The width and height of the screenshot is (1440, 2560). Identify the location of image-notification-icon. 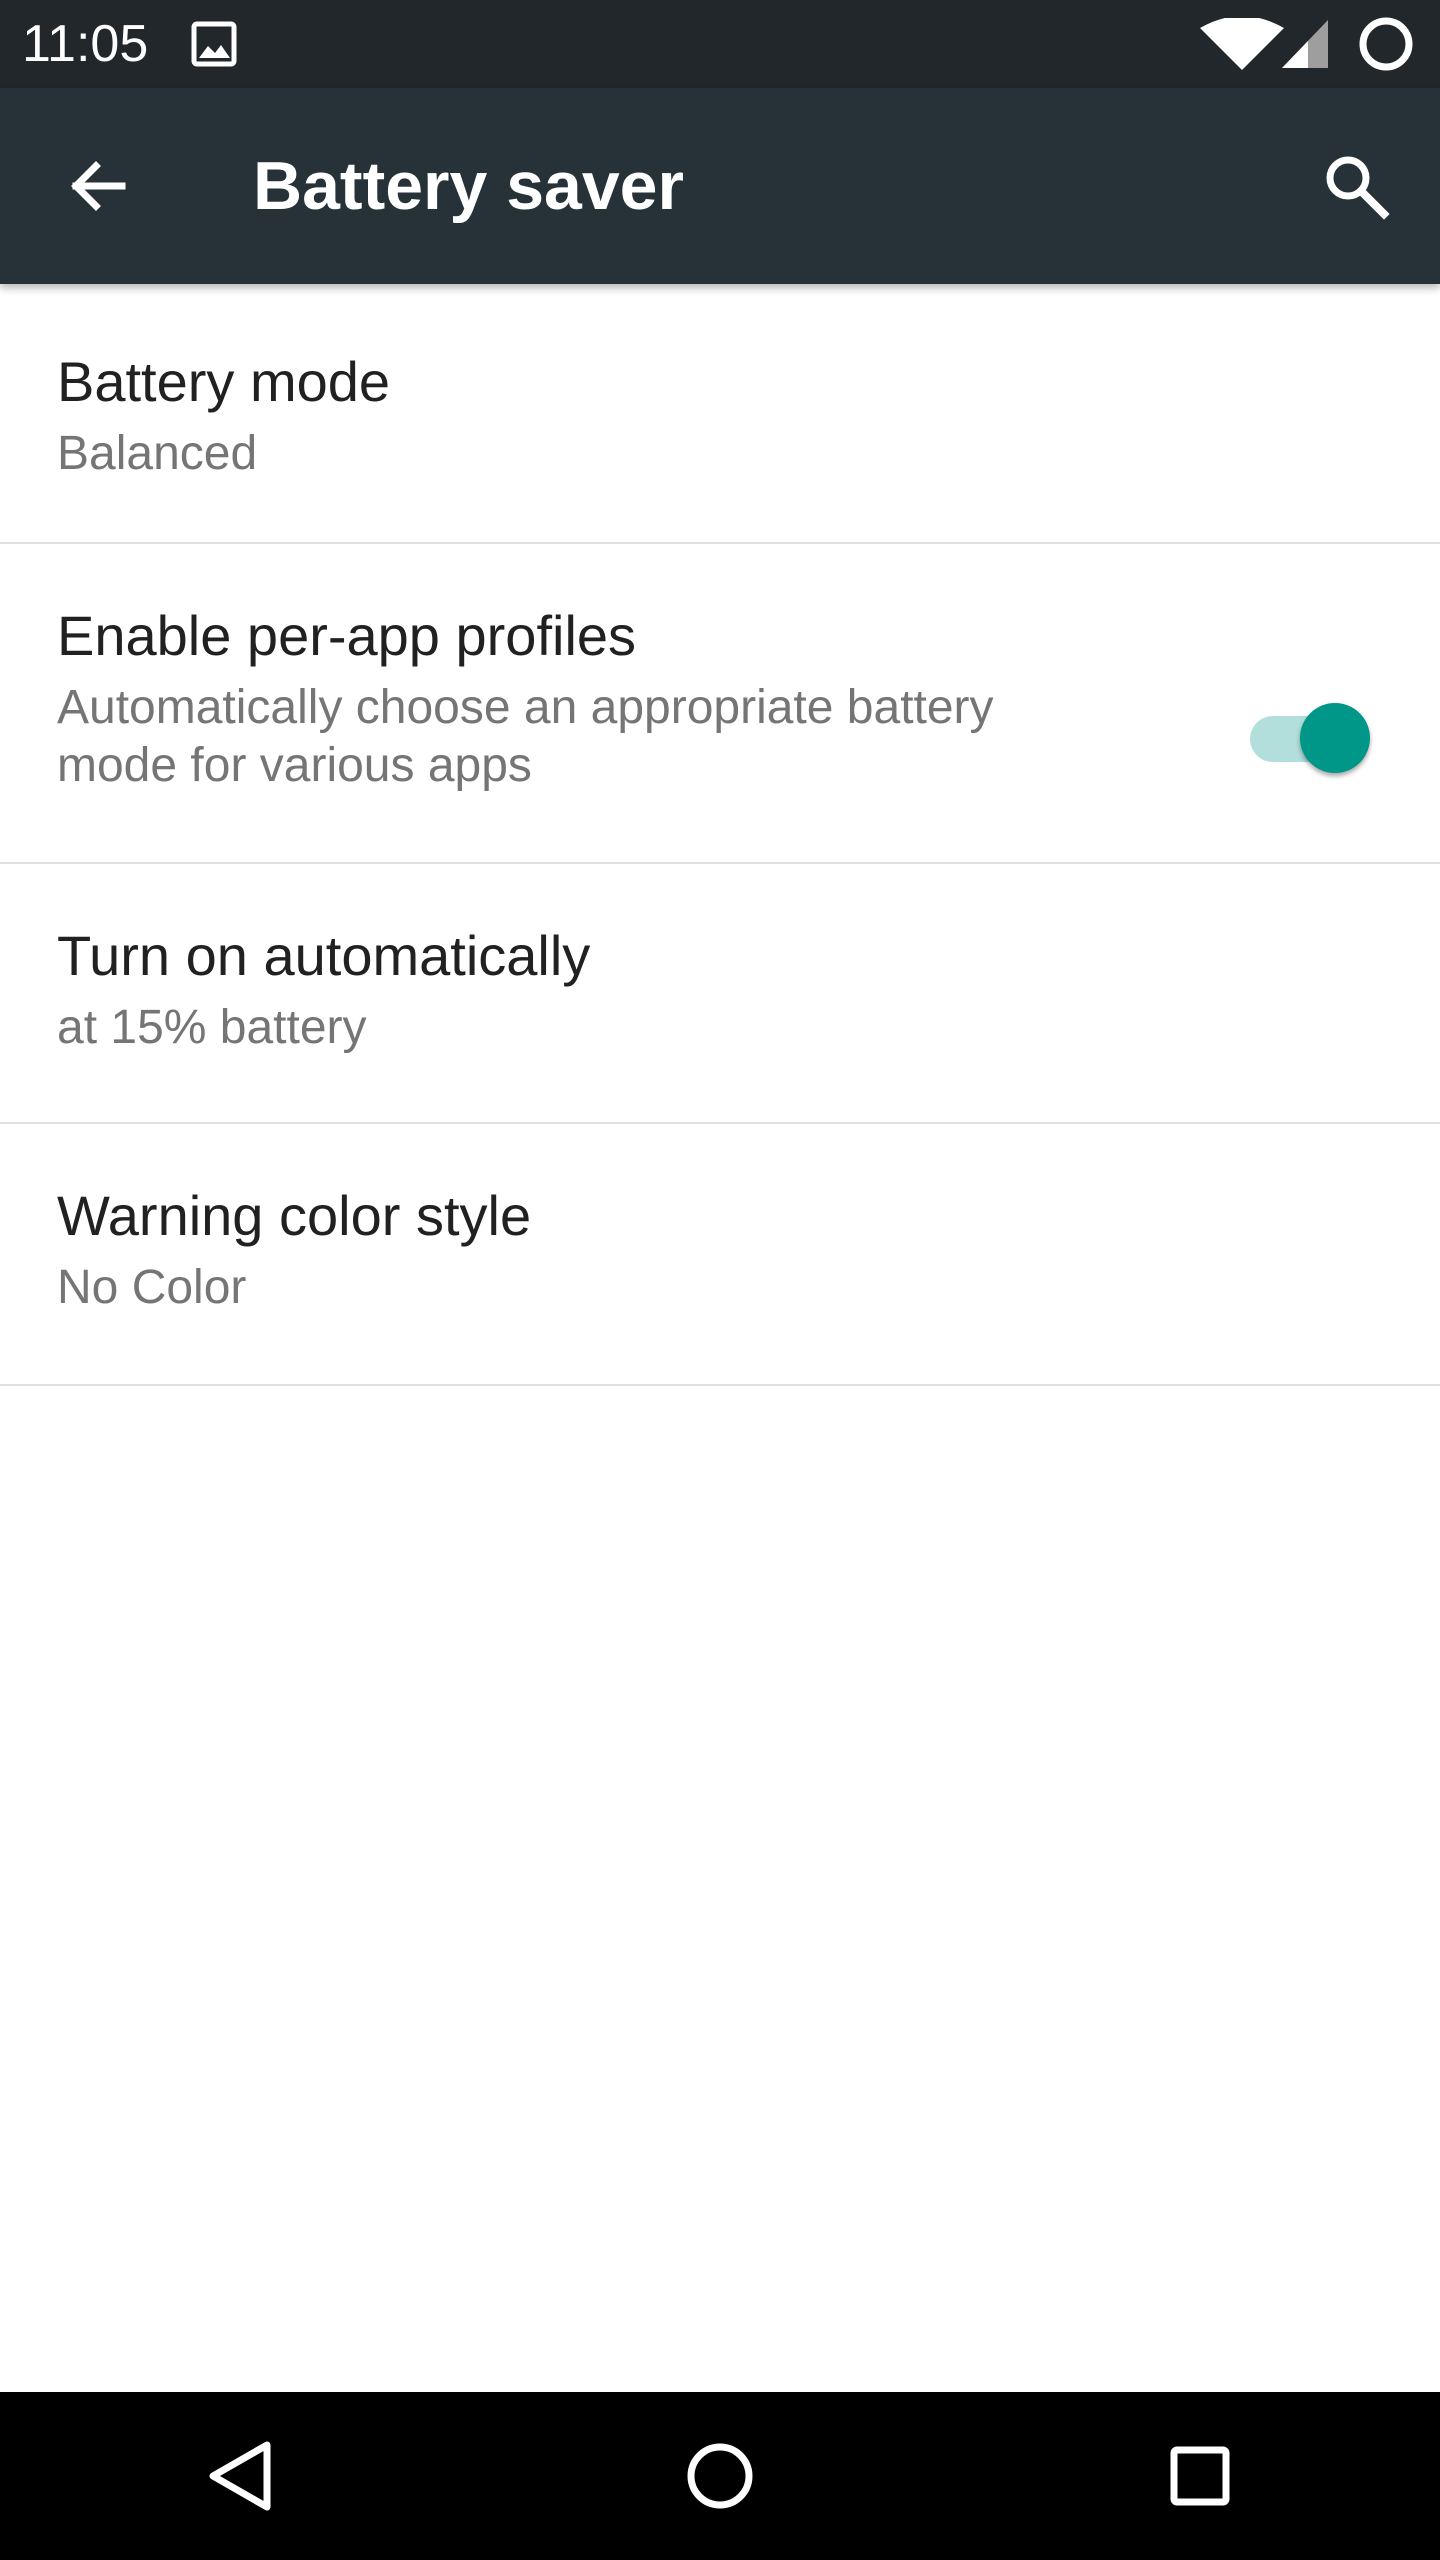
(214, 44).